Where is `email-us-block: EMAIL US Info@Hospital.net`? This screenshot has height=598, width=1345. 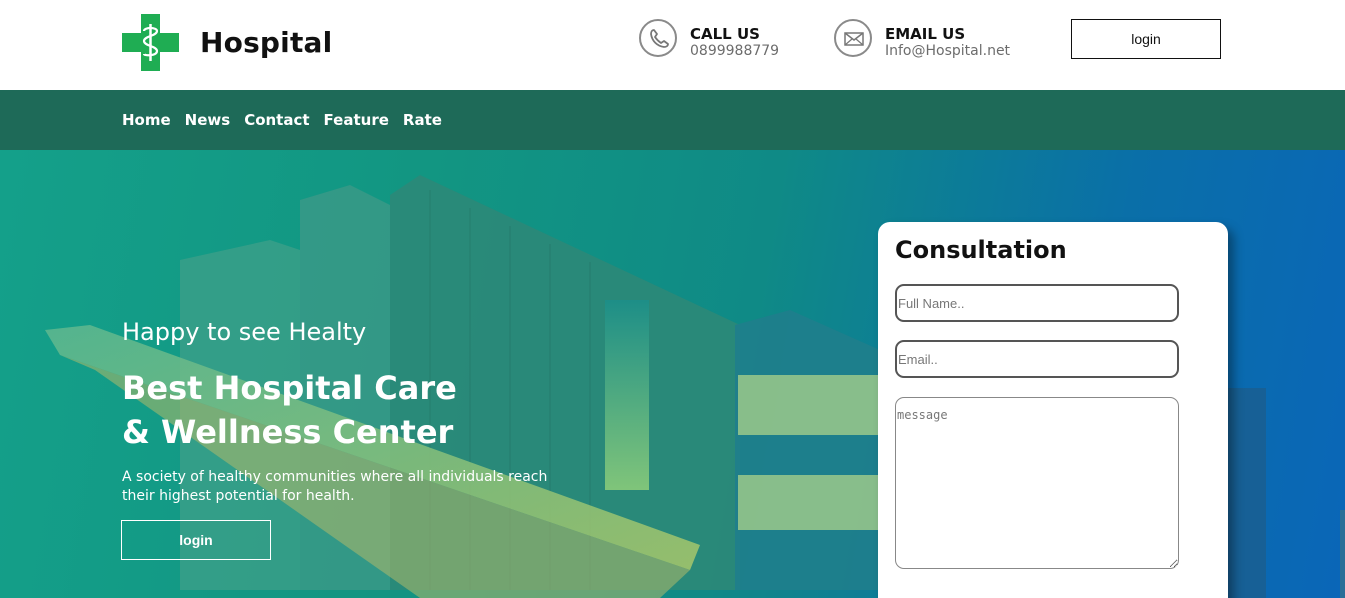
email-us-block: EMAIL US Info@Hospital.net is located at coordinates (934, 40).